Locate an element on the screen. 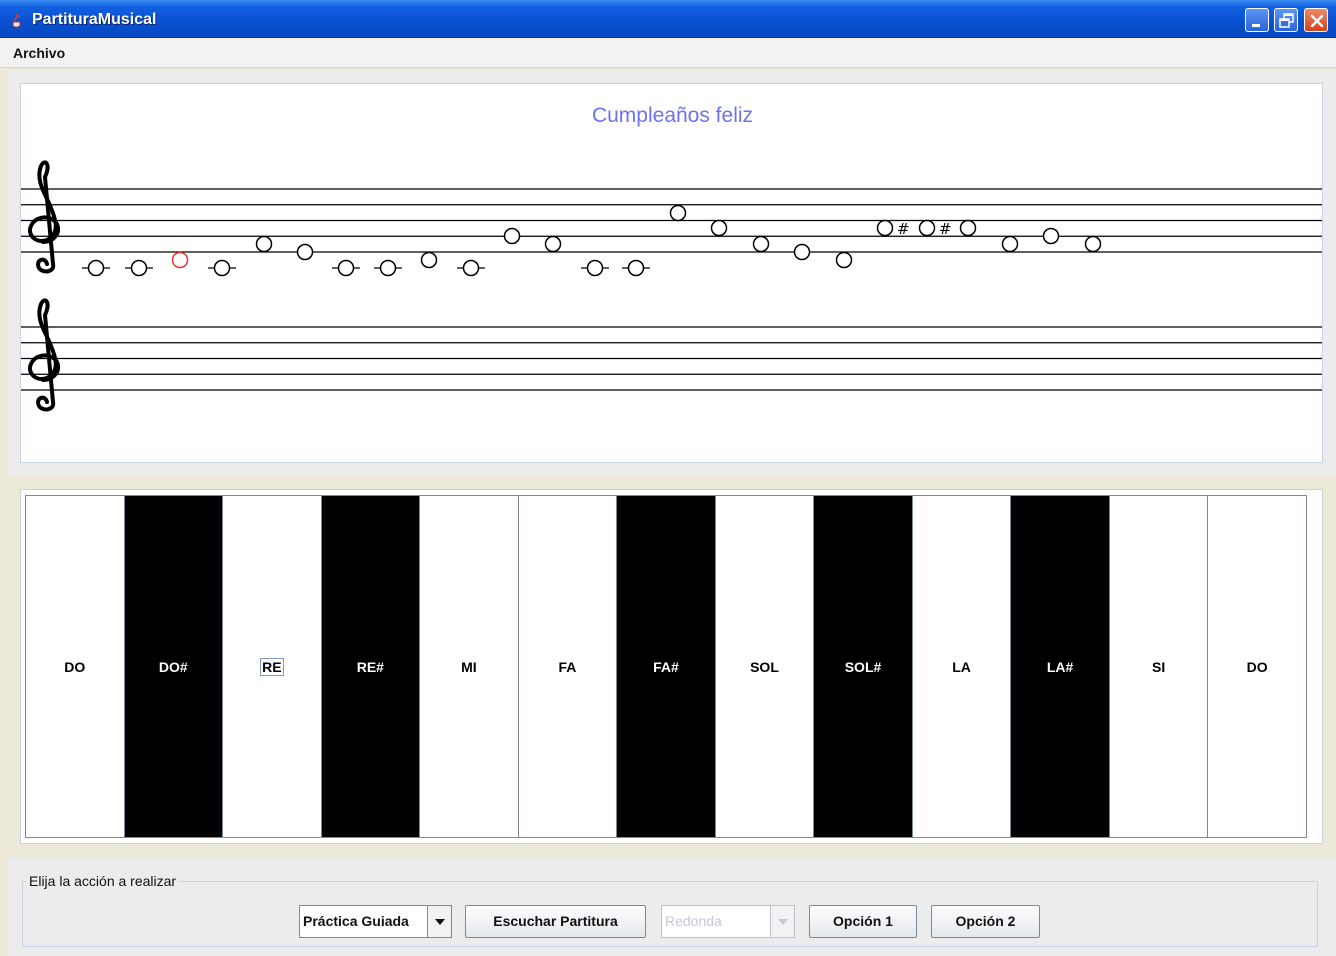 The height and width of the screenshot is (956, 1336). piano-key: SI is located at coordinates (1159, 666).